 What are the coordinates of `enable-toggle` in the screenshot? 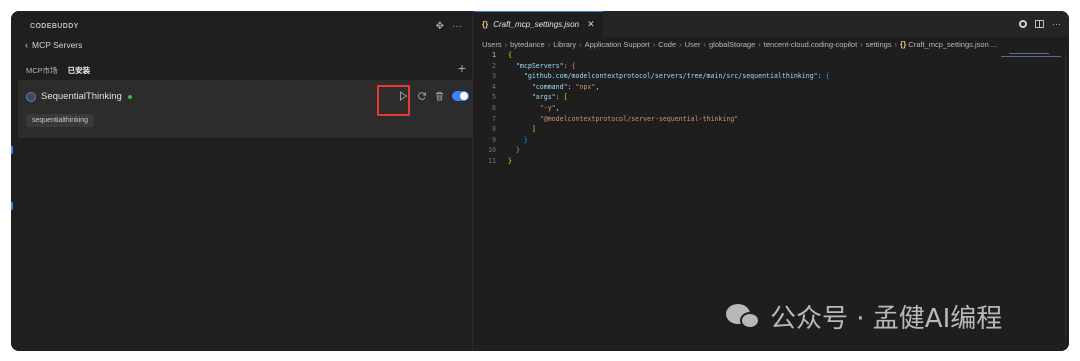 It's located at (460, 95).